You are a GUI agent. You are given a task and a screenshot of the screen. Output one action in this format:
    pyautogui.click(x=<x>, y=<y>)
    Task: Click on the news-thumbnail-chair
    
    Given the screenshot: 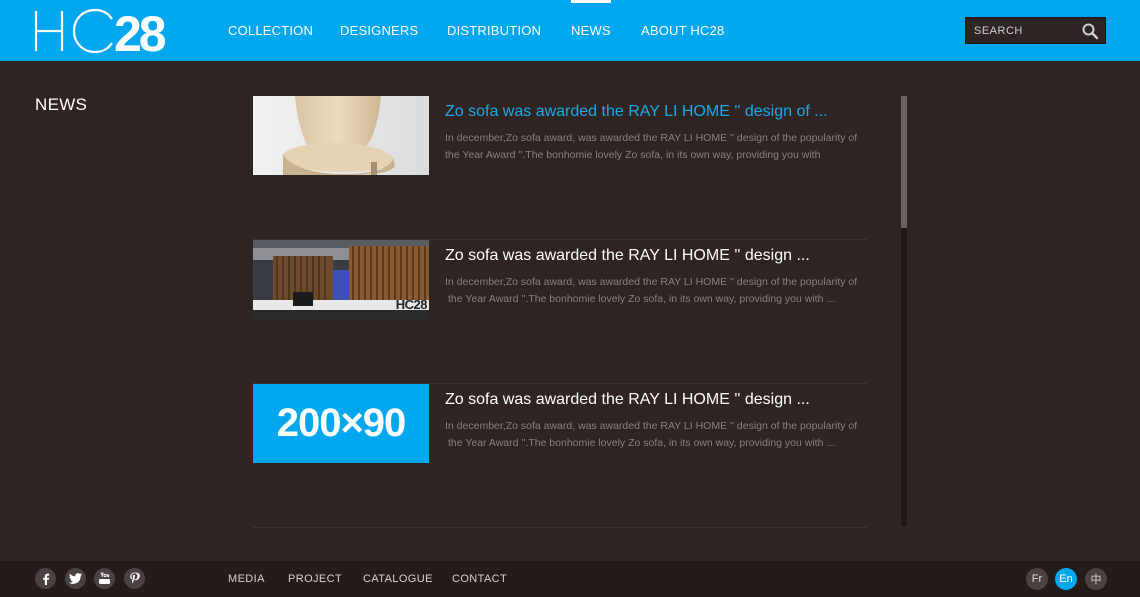 What is the action you would take?
    pyautogui.click(x=341, y=135)
    